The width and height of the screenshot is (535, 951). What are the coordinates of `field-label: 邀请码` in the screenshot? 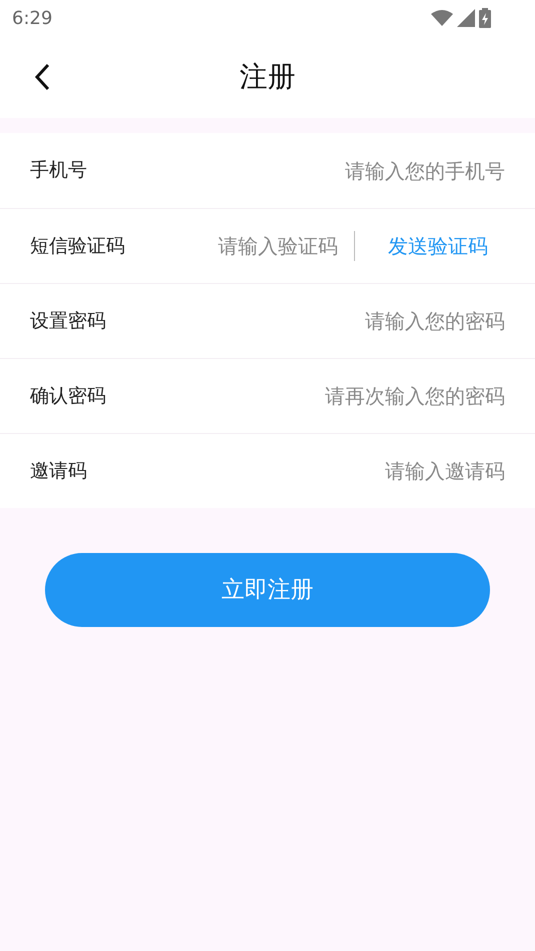 It's located at (59, 471).